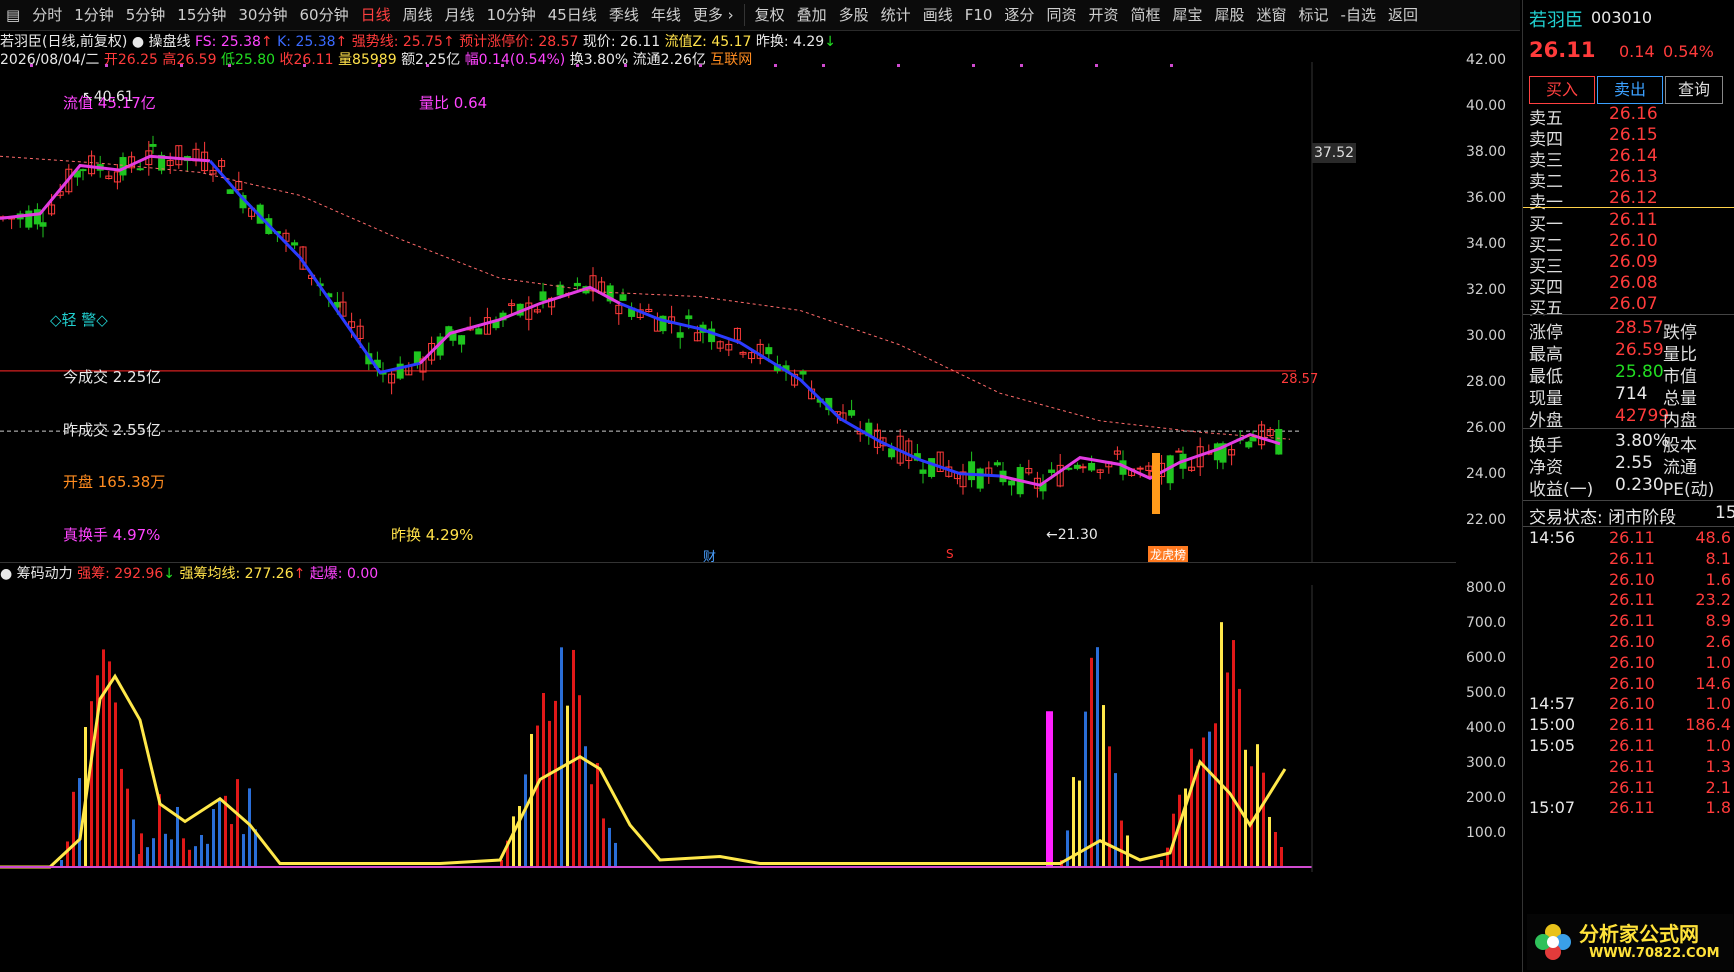  What do you see at coordinates (460, 15) in the screenshot?
I see `period-tab-8: 月线` at bounding box center [460, 15].